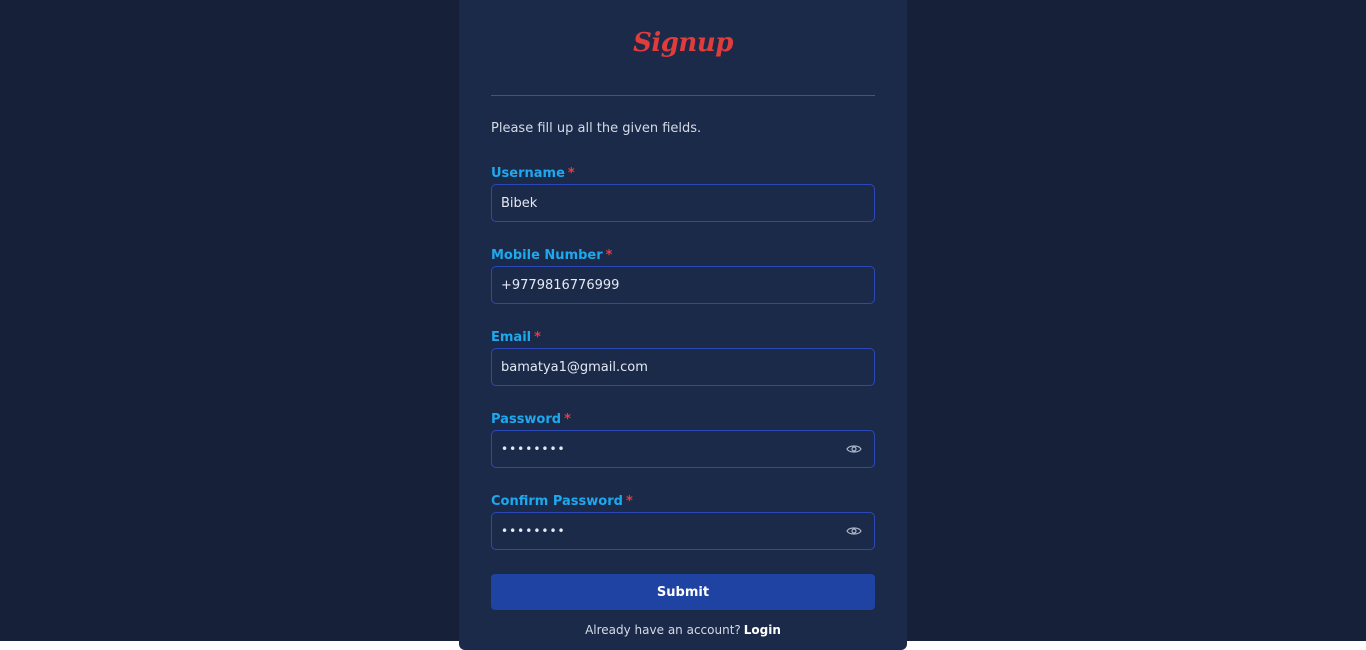 This screenshot has height=650, width=1366. Describe the element at coordinates (683, 592) in the screenshot. I see `submit-button: Submit` at that location.